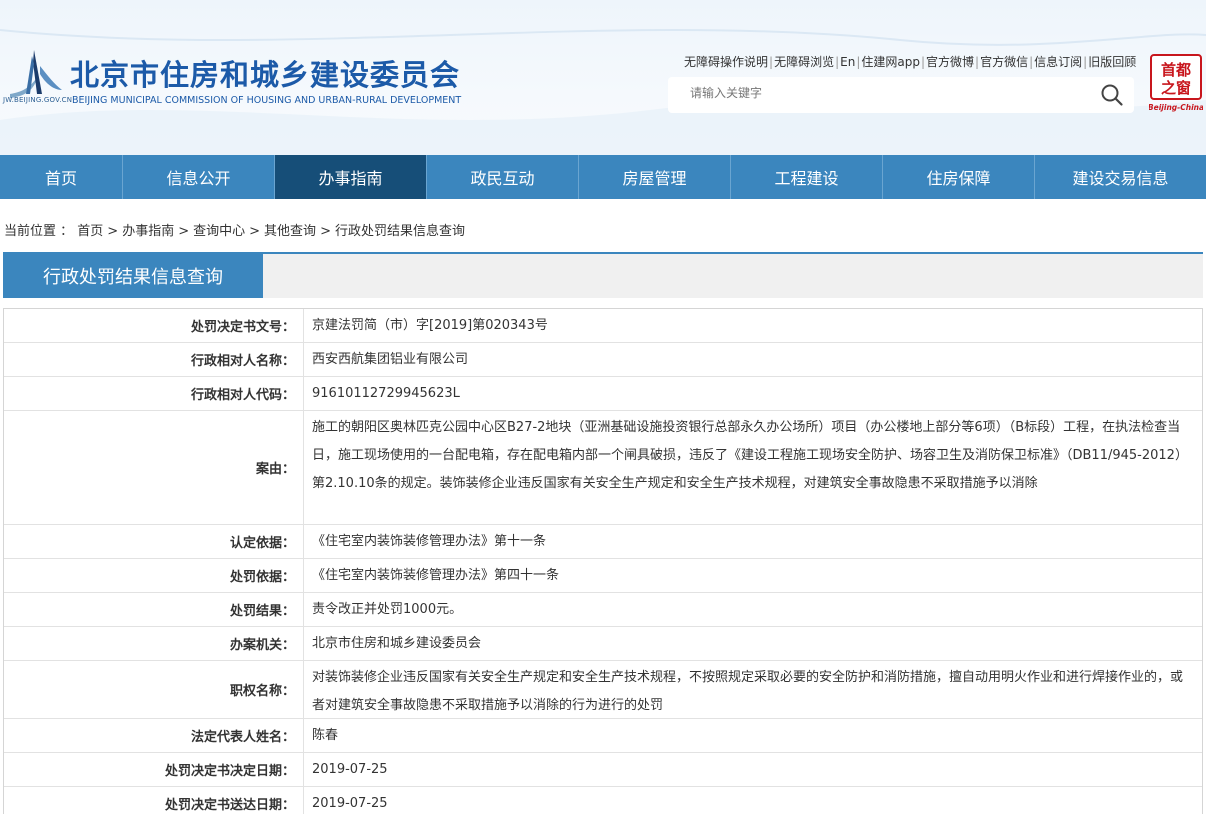 This screenshot has height=814, width=1206. Describe the element at coordinates (1176, 88) in the screenshot. I see `badge-line2: 之窗` at that location.